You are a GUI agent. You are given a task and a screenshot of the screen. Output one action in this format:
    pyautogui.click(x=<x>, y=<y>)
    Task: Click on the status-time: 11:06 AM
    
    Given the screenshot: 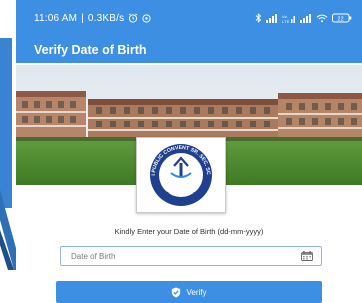 What is the action you would take?
    pyautogui.click(x=56, y=18)
    